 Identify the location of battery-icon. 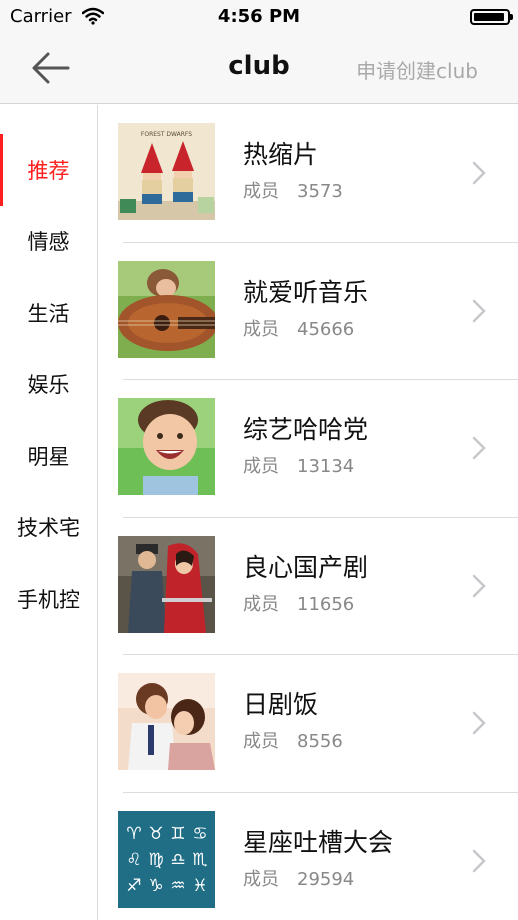
(491, 17).